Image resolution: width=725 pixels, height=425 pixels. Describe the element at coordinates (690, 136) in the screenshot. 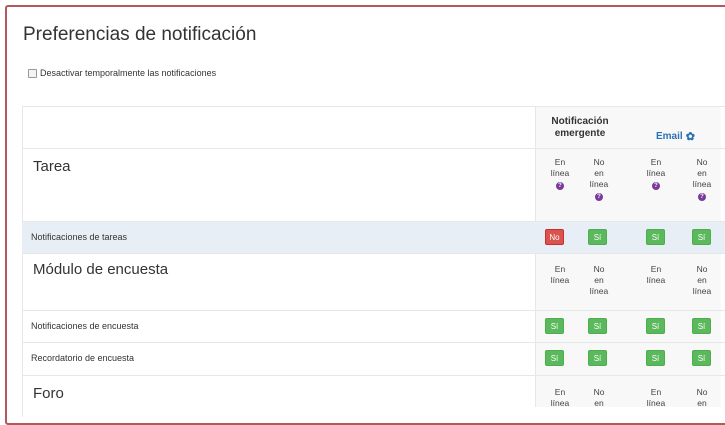

I see `gear-icon: ✿` at that location.